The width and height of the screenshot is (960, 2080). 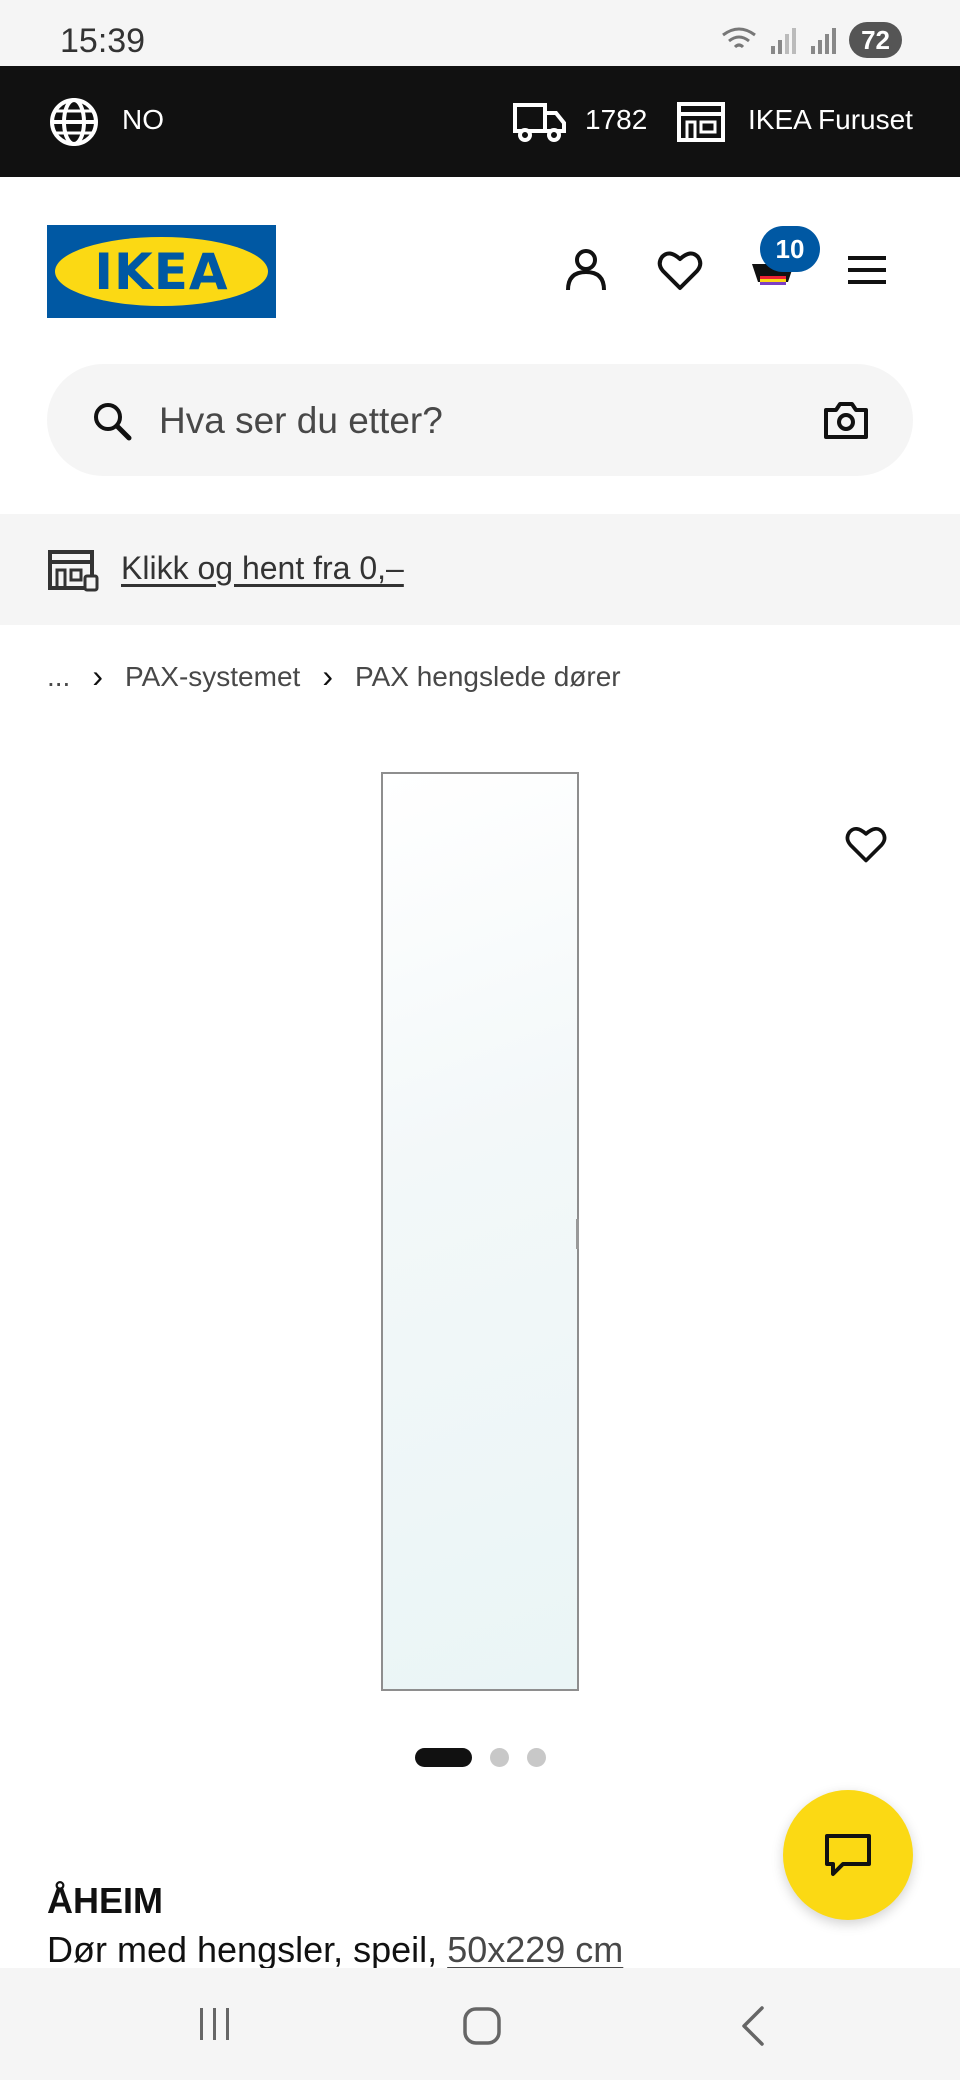 I want to click on store-pickup-icon, so click(x=73, y=571).